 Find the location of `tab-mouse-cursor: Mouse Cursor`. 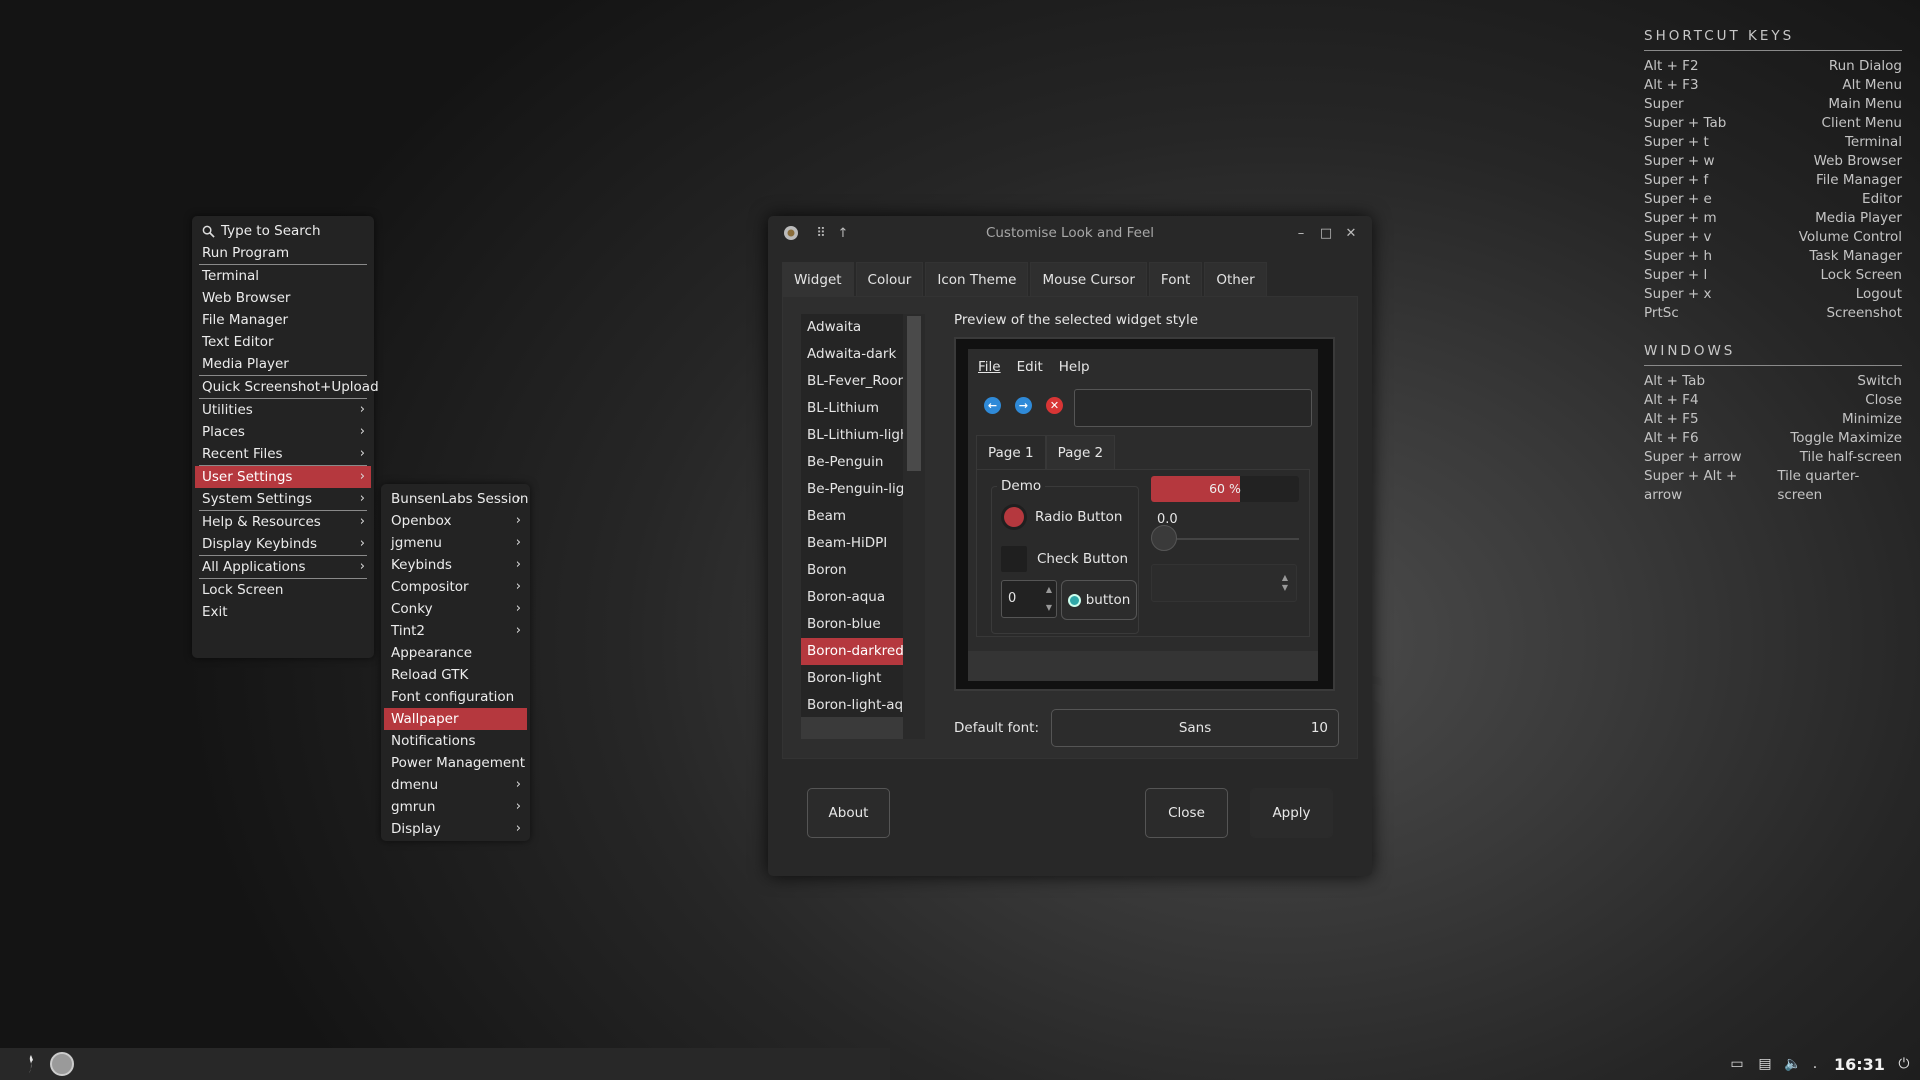

tab-mouse-cursor: Mouse Cursor is located at coordinates (1088, 279).